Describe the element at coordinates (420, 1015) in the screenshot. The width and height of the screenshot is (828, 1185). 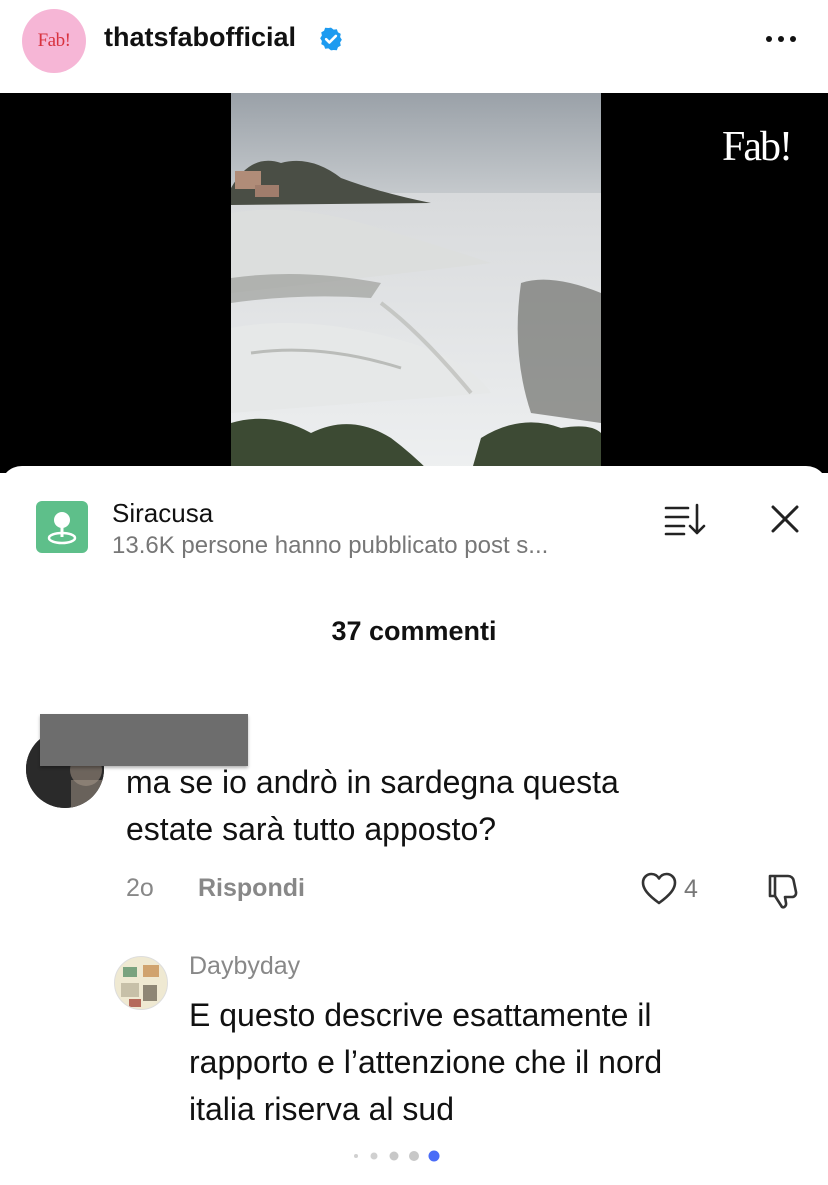
I see `reply-text-line: E questo descrive esattamente il` at that location.